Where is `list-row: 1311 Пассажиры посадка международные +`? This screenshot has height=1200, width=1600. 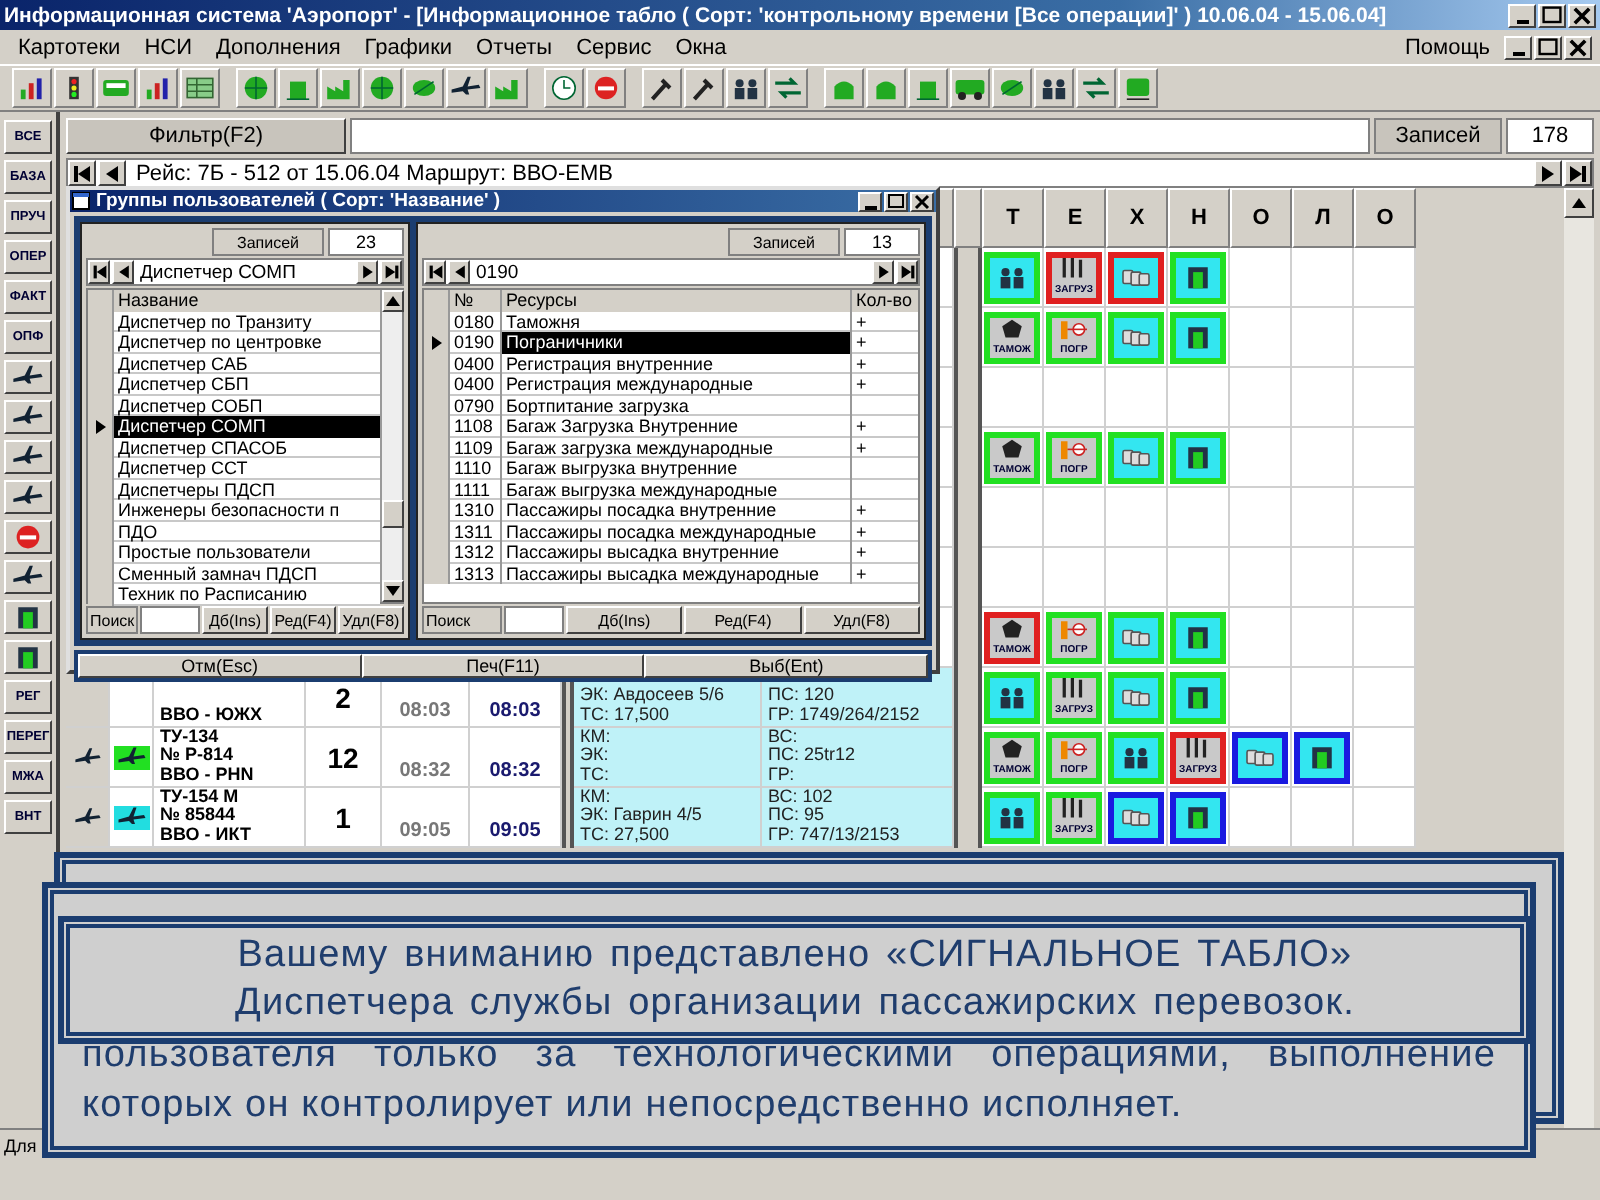 list-row: 1311 Пассажиры посадка международные + is located at coordinates (671, 531).